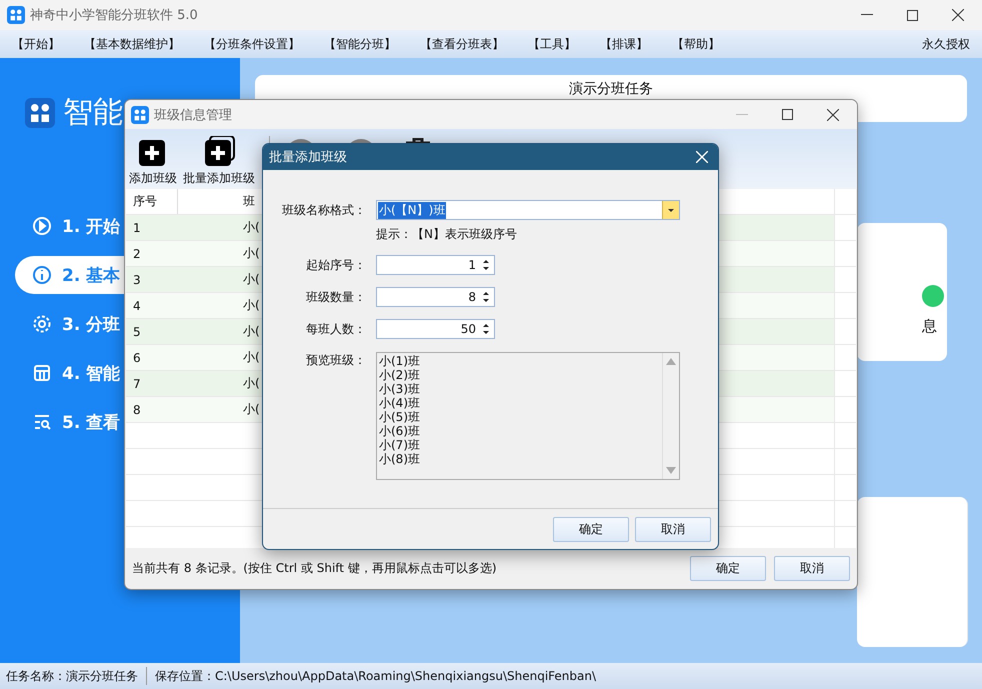  What do you see at coordinates (552, 44) in the screenshot?
I see `menu-item: 【工具】` at bounding box center [552, 44].